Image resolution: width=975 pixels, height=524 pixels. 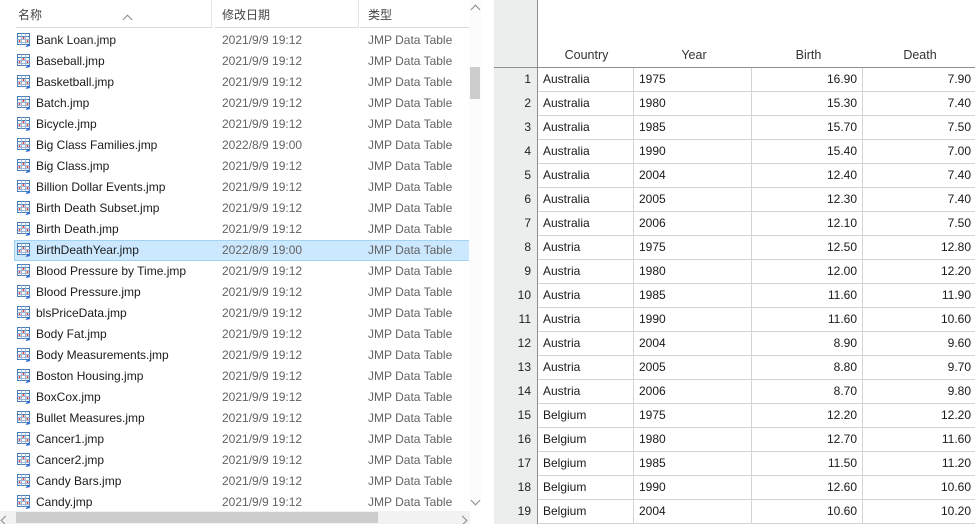 What do you see at coordinates (515, 464) in the screenshot?
I see `row-number: 17` at bounding box center [515, 464].